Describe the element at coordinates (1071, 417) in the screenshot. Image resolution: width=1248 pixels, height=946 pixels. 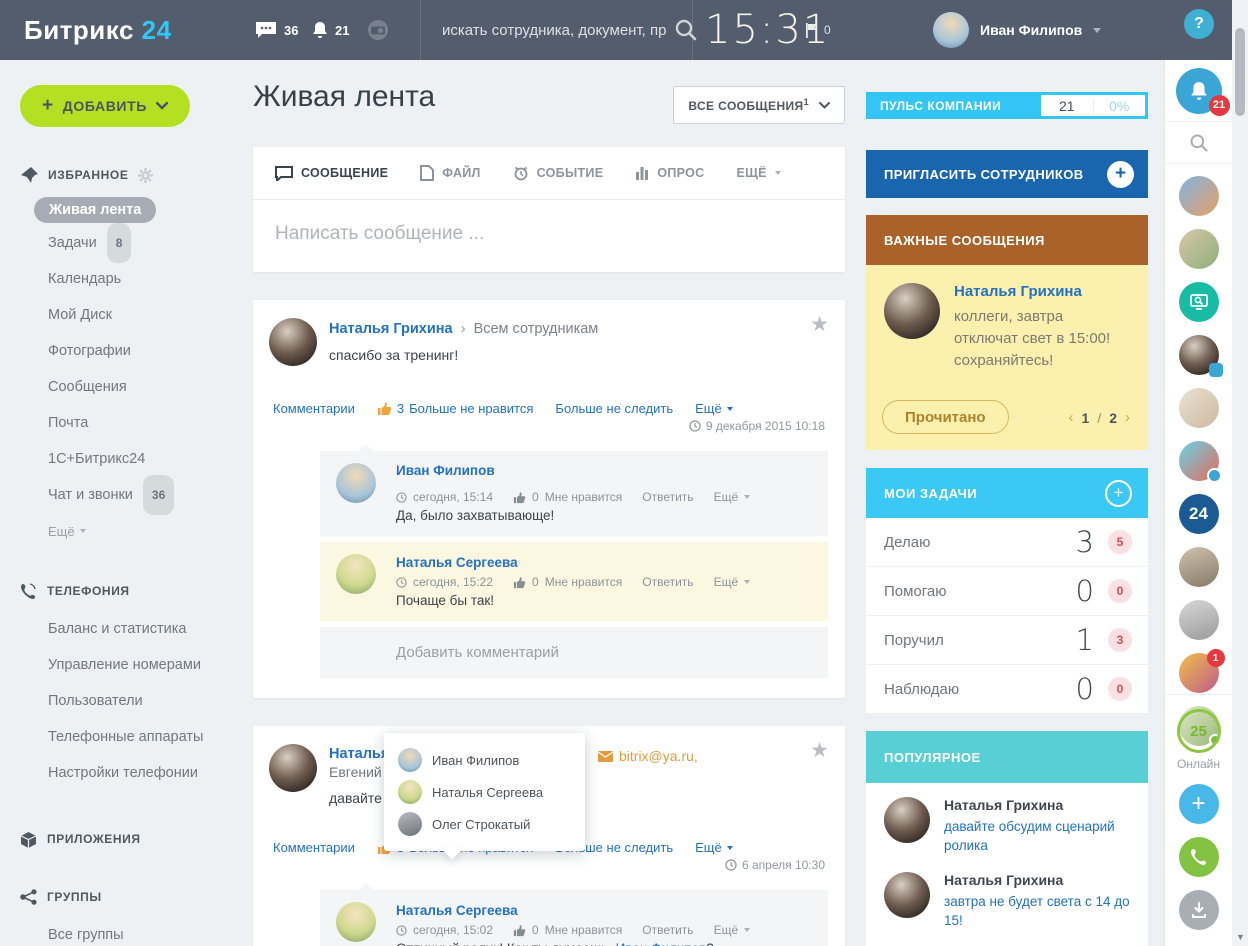
I see `prev-page-arrow: ‹` at that location.